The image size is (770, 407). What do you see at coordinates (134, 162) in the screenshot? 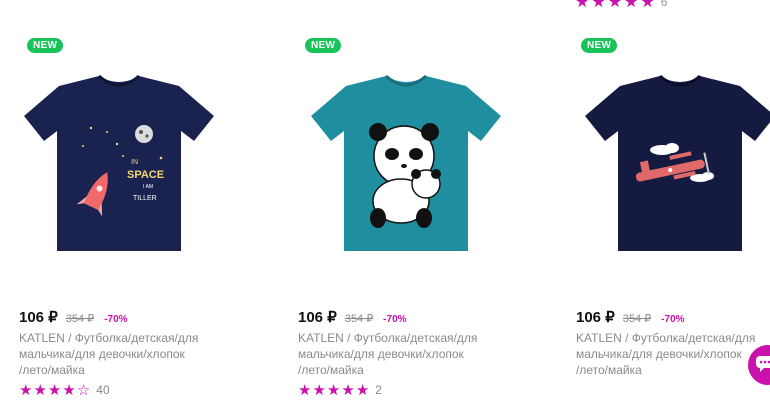
I see `svg-text: IN` at bounding box center [134, 162].